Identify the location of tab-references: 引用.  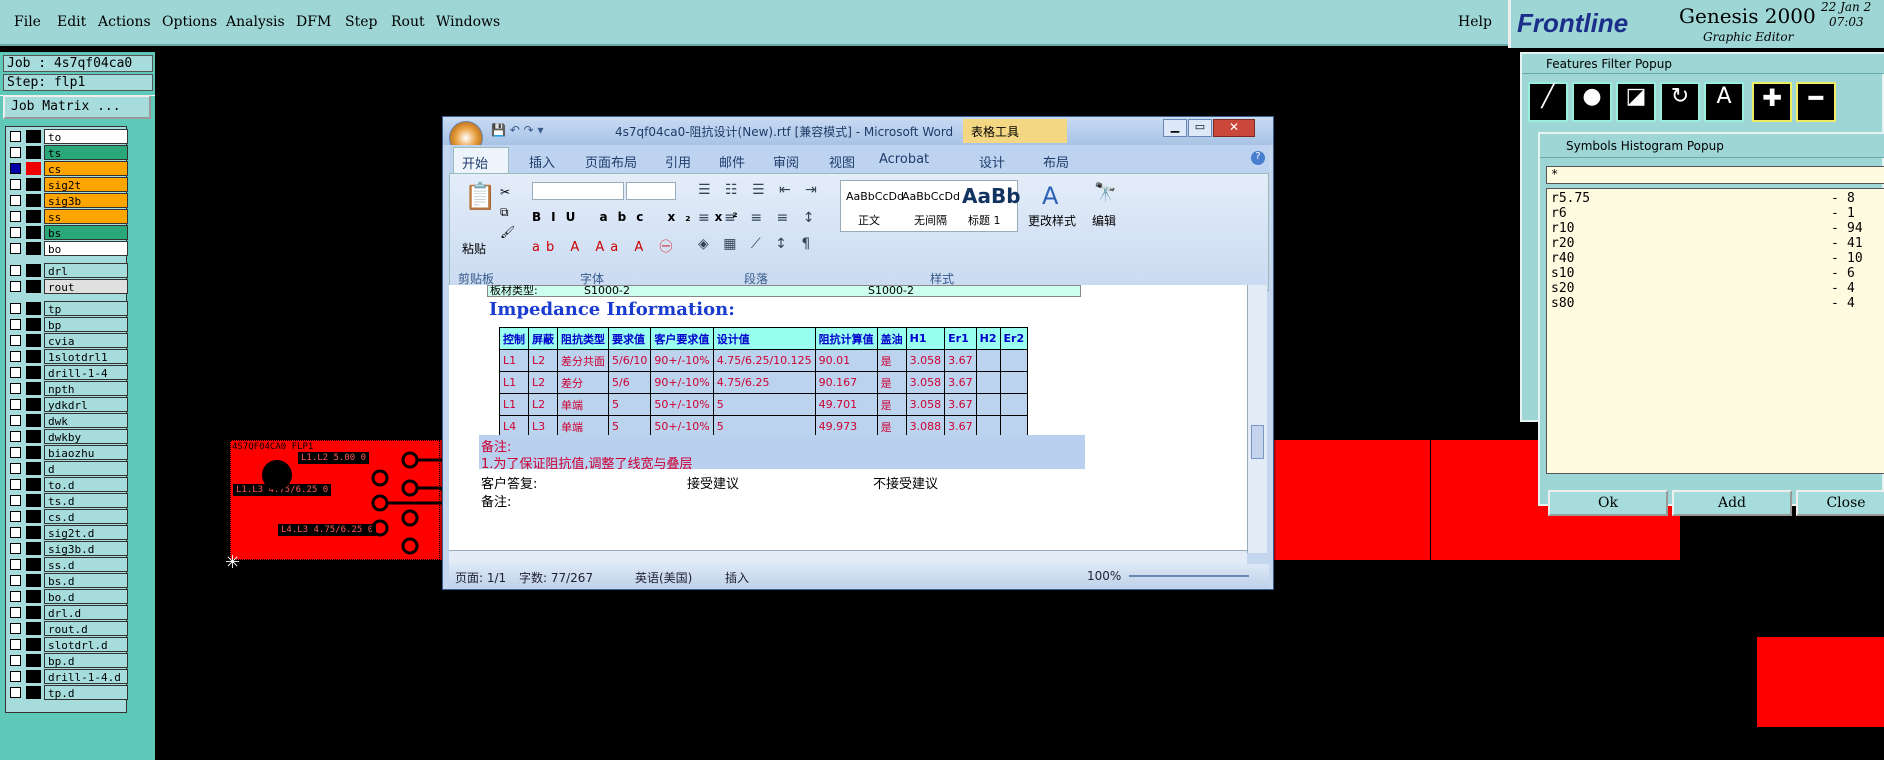
(678, 161).